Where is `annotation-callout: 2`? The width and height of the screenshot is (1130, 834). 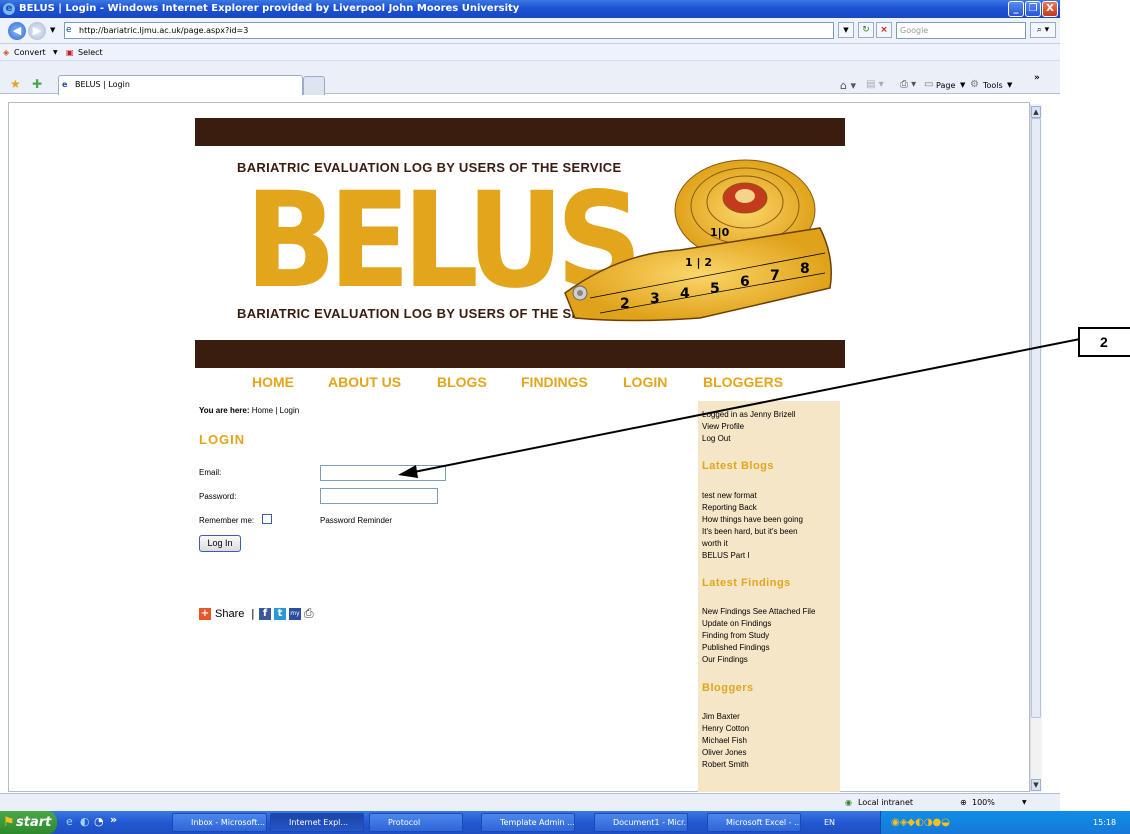 annotation-callout: 2 is located at coordinates (1104, 342).